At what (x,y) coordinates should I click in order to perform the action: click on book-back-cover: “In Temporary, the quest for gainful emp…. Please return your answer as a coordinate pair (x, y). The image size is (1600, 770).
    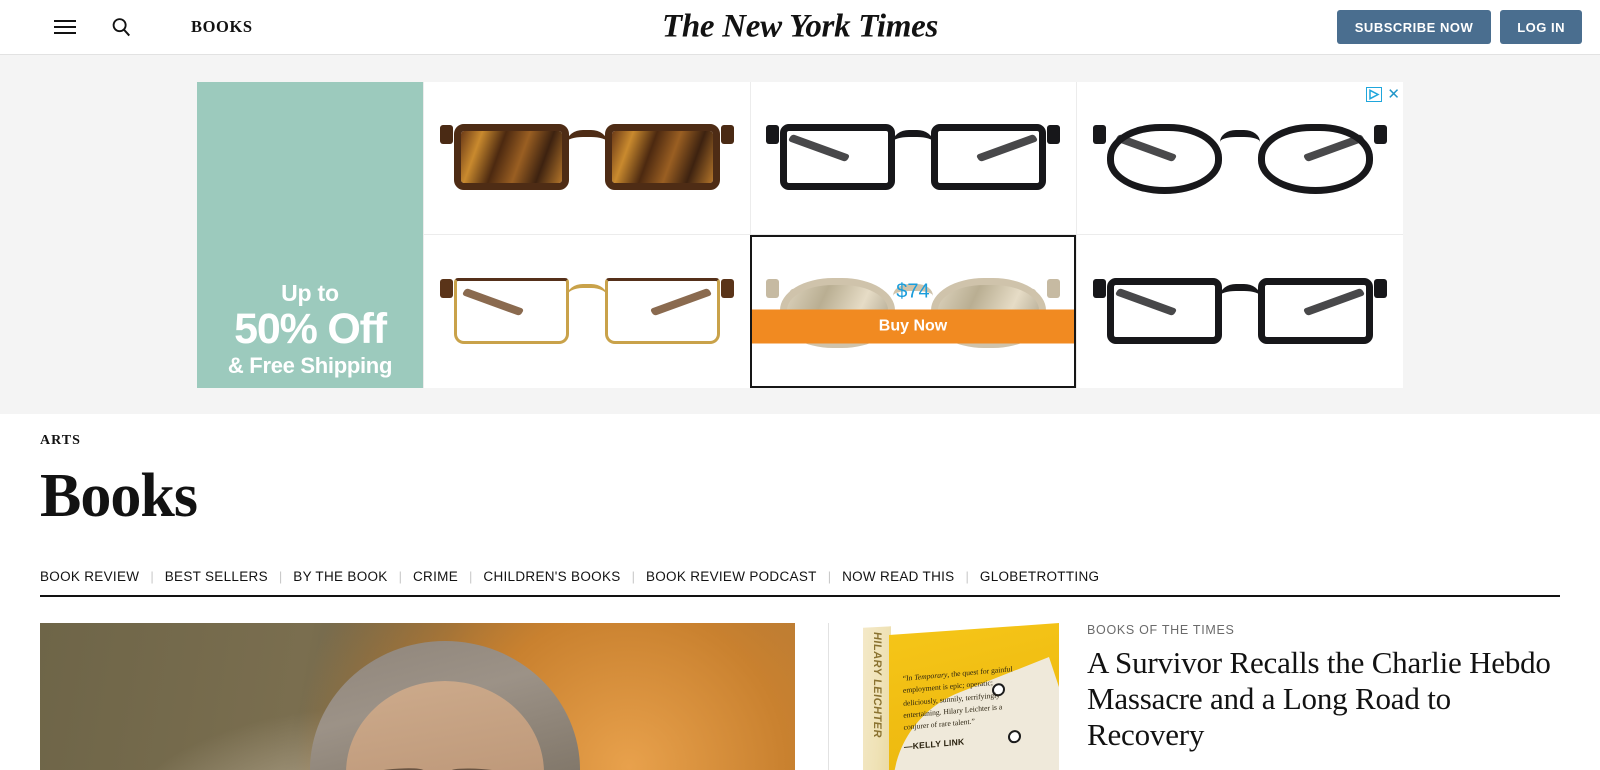
    Looking at the image, I should click on (974, 696).